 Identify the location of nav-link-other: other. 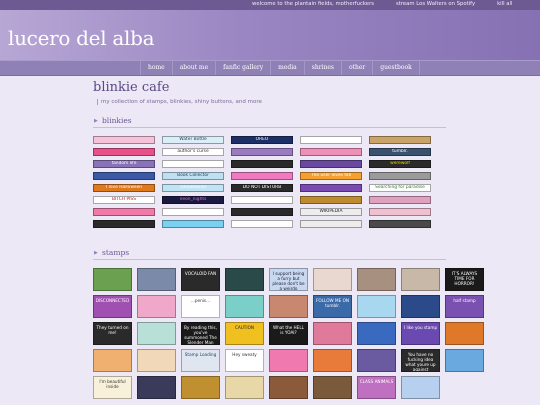
(356, 68).